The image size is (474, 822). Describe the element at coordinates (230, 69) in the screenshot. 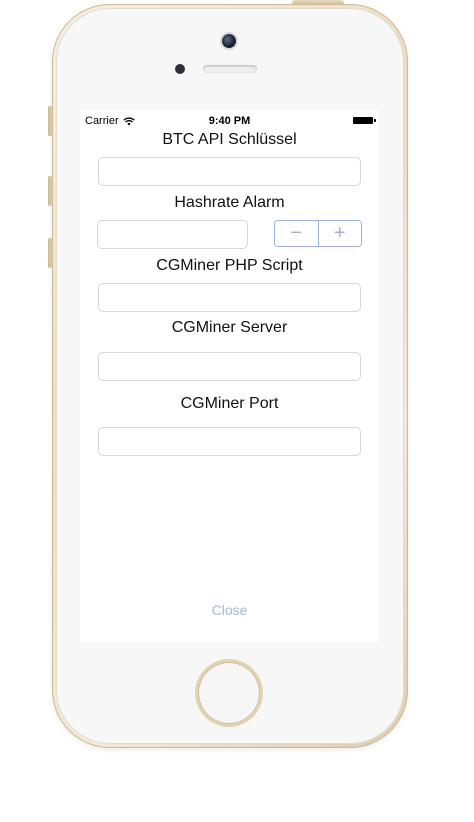

I see `earpiece-speaker` at that location.